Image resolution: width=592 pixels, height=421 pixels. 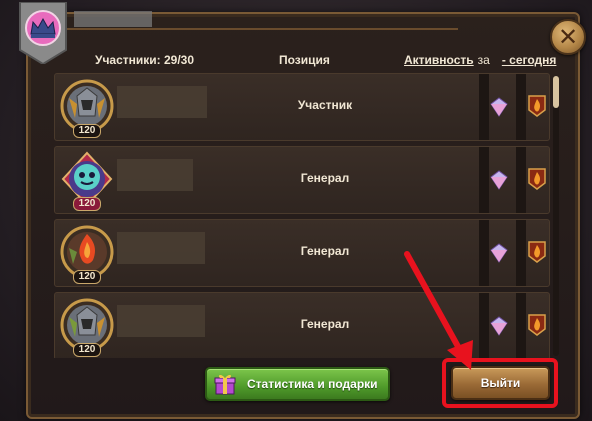 I want to click on guild-banner-icon, so click(x=43, y=33).